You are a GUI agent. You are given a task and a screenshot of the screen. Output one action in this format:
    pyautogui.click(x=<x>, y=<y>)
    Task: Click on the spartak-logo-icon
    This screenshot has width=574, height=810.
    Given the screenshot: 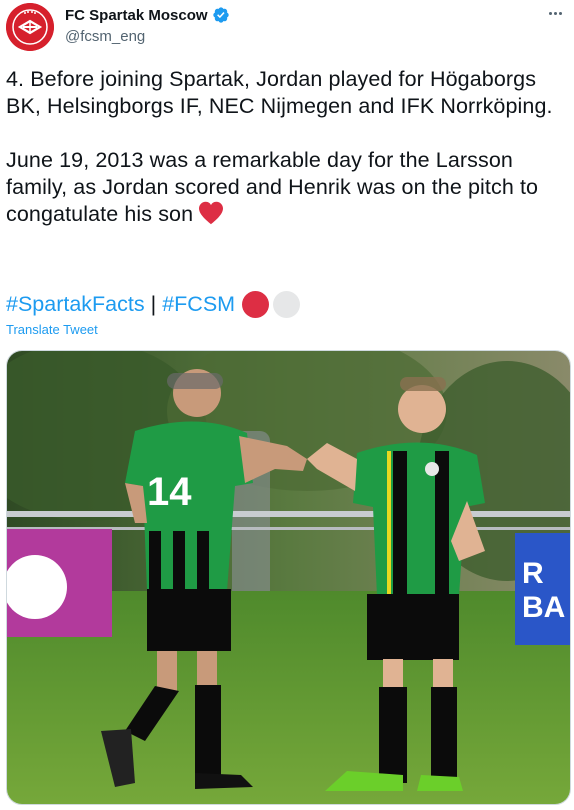 What is the action you would take?
    pyautogui.click(x=30, y=27)
    